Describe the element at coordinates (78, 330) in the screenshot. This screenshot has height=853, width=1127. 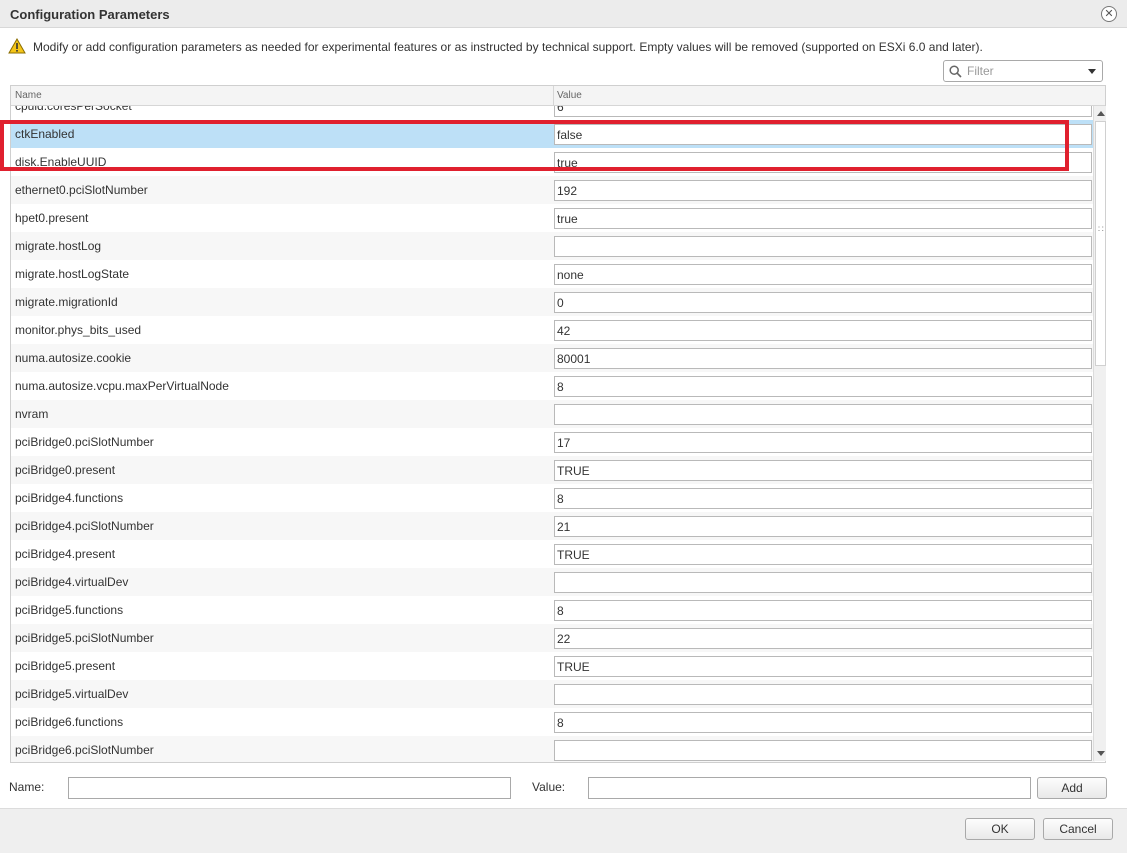
I see `row-name: monitor.phys_bits_used` at that location.